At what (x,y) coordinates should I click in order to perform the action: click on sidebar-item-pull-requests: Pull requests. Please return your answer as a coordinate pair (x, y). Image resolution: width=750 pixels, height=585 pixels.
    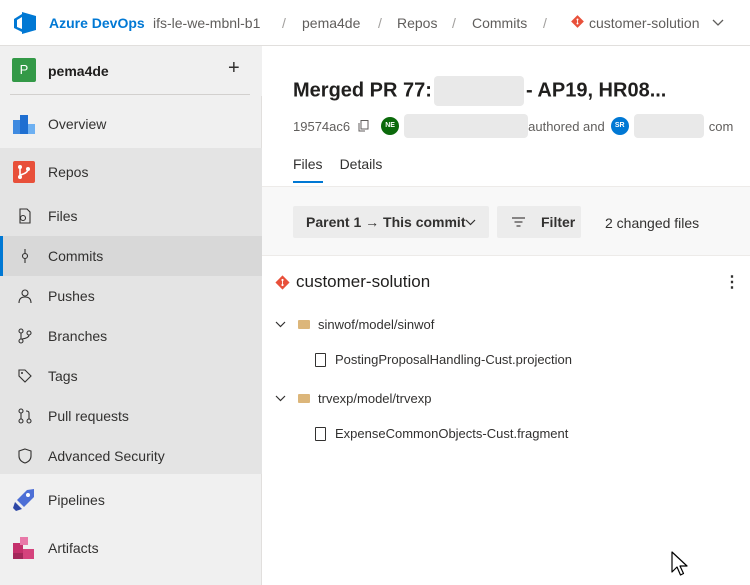
    Looking at the image, I should click on (131, 416).